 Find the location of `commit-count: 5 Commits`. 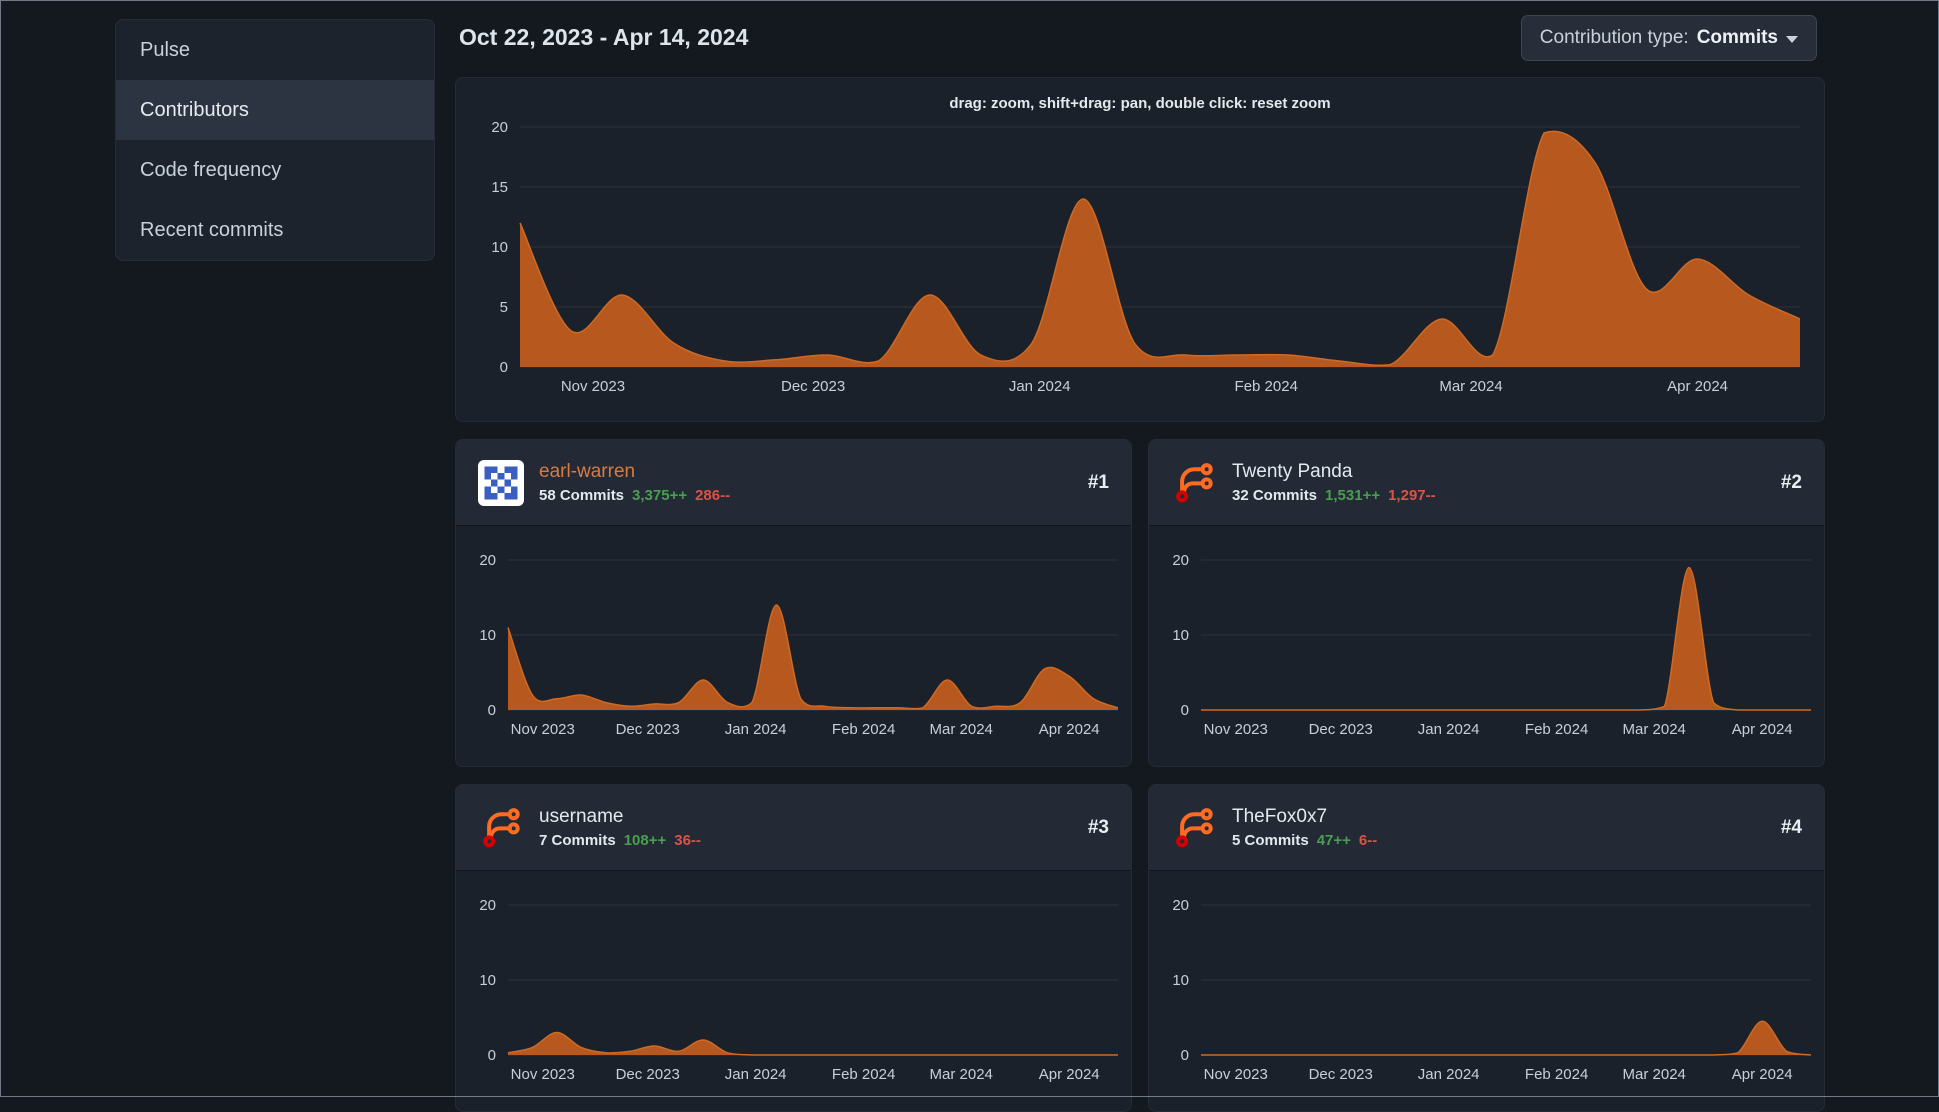

commit-count: 5 Commits is located at coordinates (1270, 840).